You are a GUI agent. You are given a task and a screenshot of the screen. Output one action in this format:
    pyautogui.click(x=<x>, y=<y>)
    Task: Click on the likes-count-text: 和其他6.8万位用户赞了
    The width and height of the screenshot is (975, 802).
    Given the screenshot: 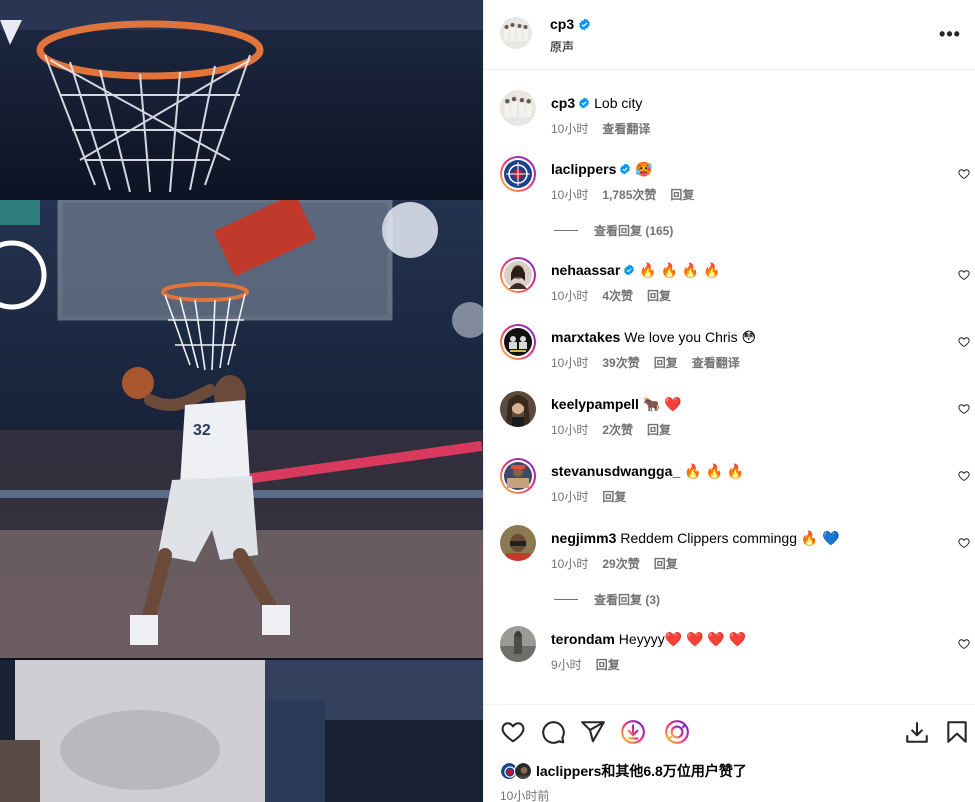 What is the action you would take?
    pyautogui.click(x=673, y=771)
    